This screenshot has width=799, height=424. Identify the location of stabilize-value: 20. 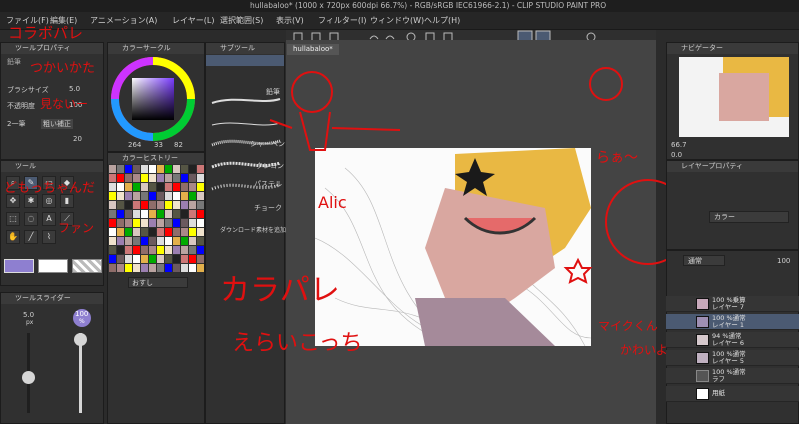
(77, 139).